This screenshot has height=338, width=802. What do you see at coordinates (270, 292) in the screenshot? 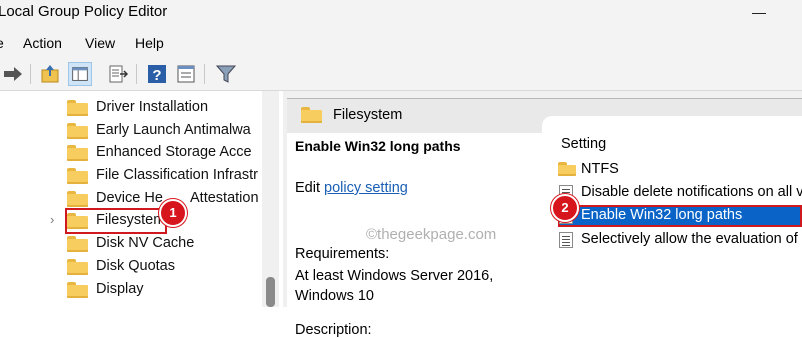
I see `scrollbar-thumb` at bounding box center [270, 292].